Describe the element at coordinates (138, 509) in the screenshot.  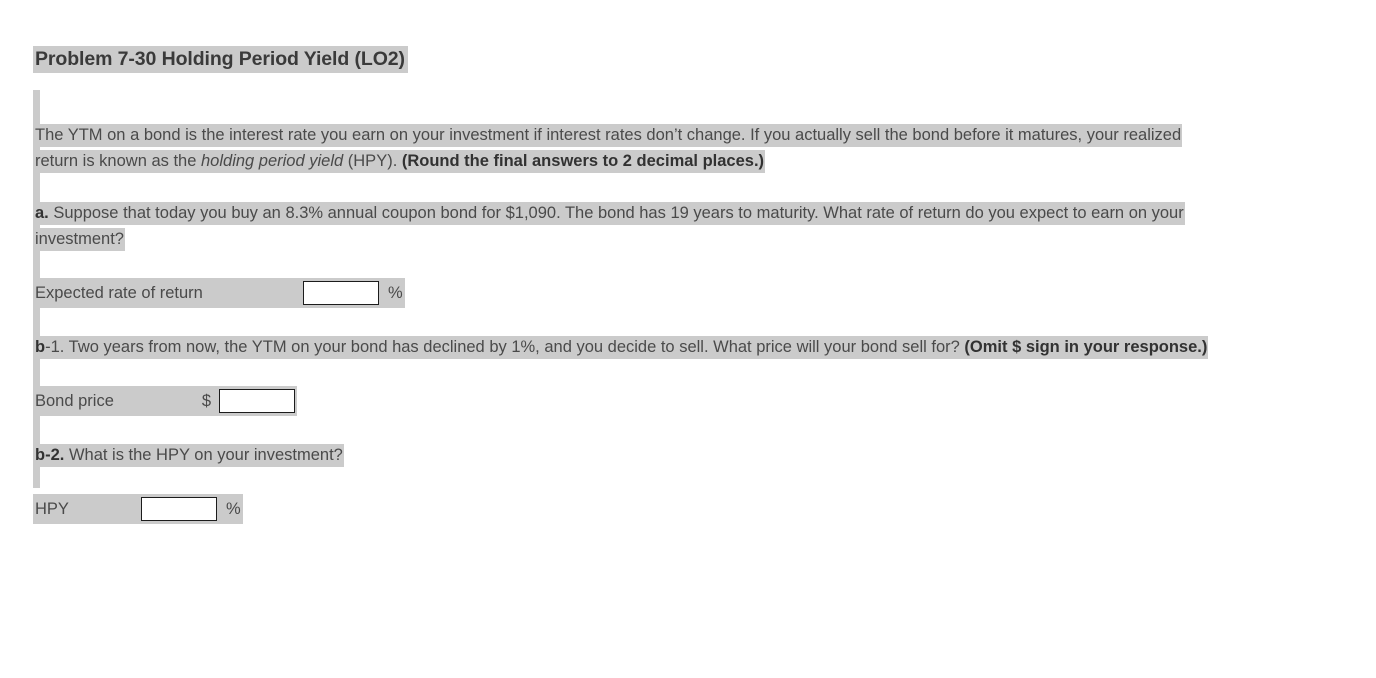
I see `answer-row-hpy: HPY %` at that location.